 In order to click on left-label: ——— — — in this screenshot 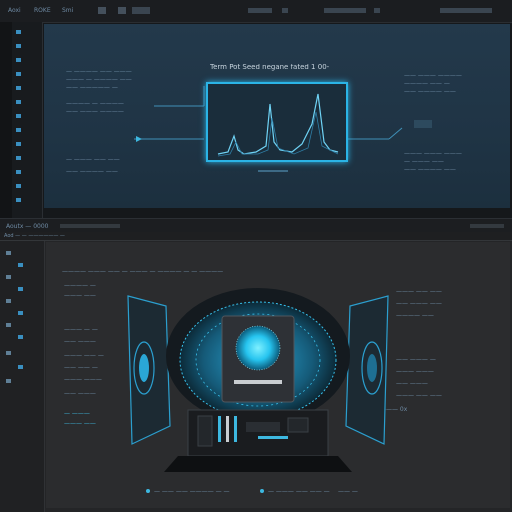, I will do `click(81, 329)`.